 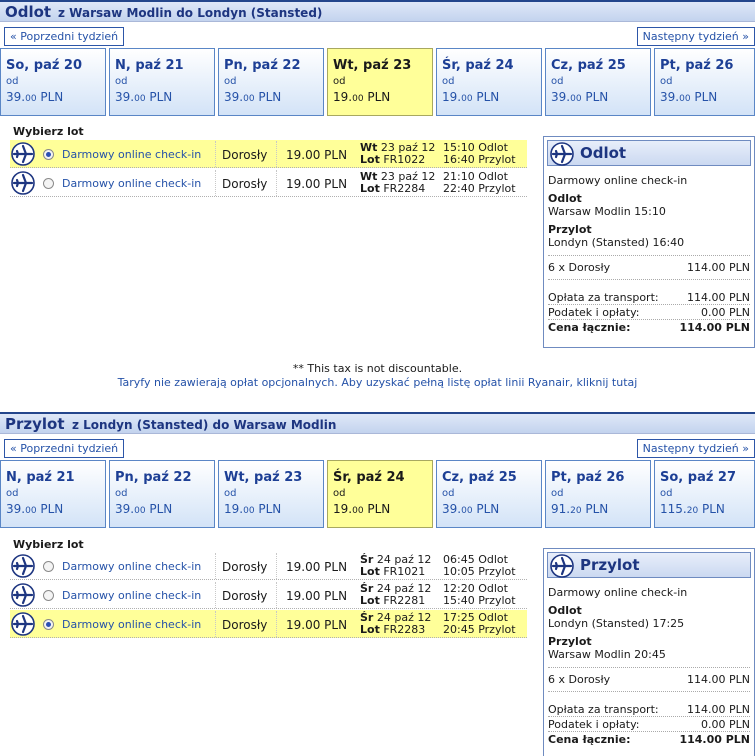 What do you see at coordinates (479, 565) in the screenshot?
I see `flight-times: 06:45 Odlot 10:05 Przylot` at bounding box center [479, 565].